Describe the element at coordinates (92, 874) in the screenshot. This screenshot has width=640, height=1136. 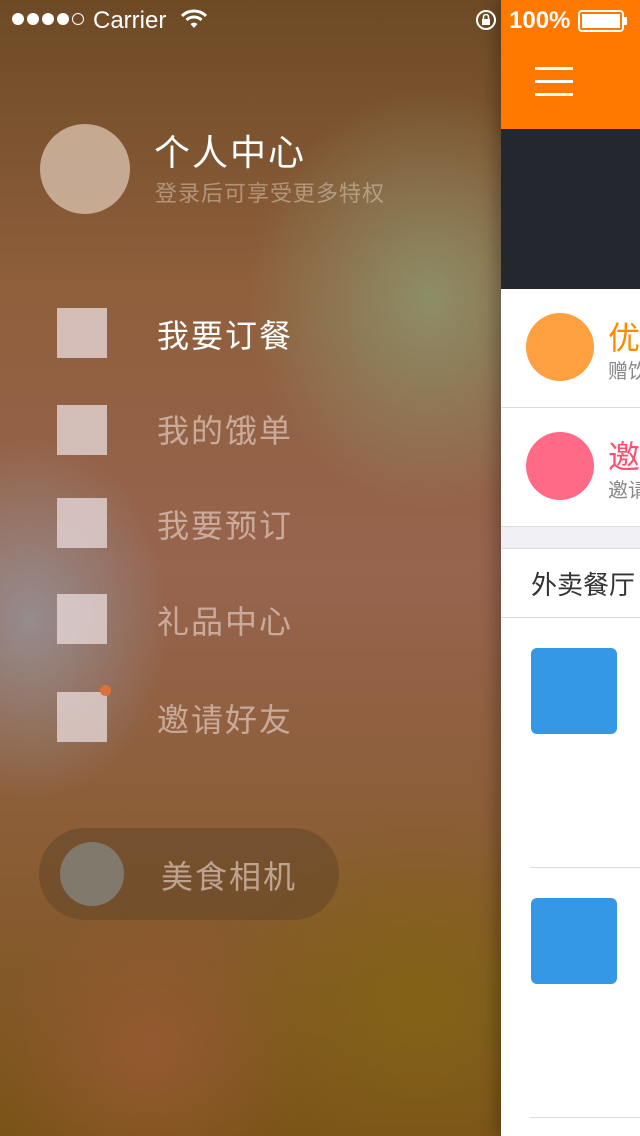
I see `camera-icon` at that location.